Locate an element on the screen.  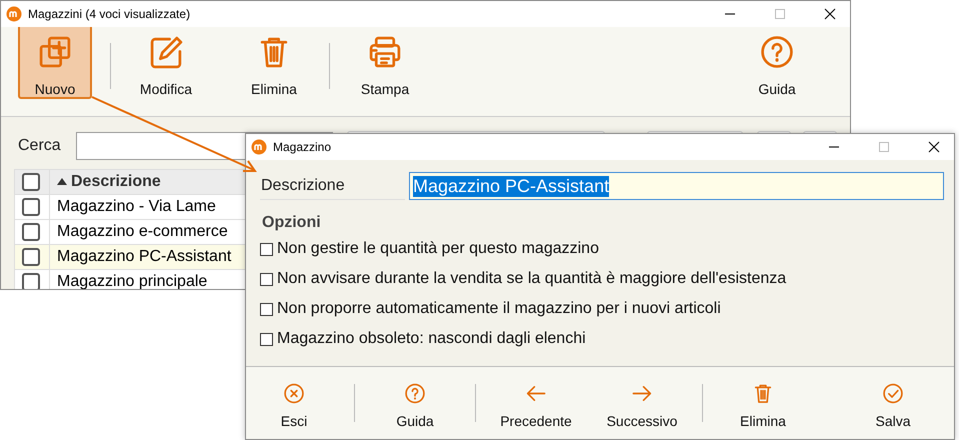
description-field: Magazzino PC-Assistant is located at coordinates (676, 186).